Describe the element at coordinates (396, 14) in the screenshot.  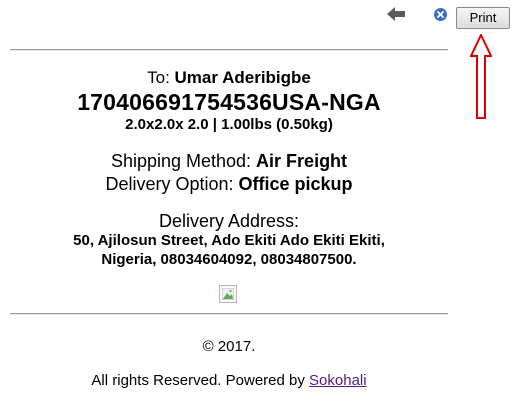
I see `back-arrow-icon` at that location.